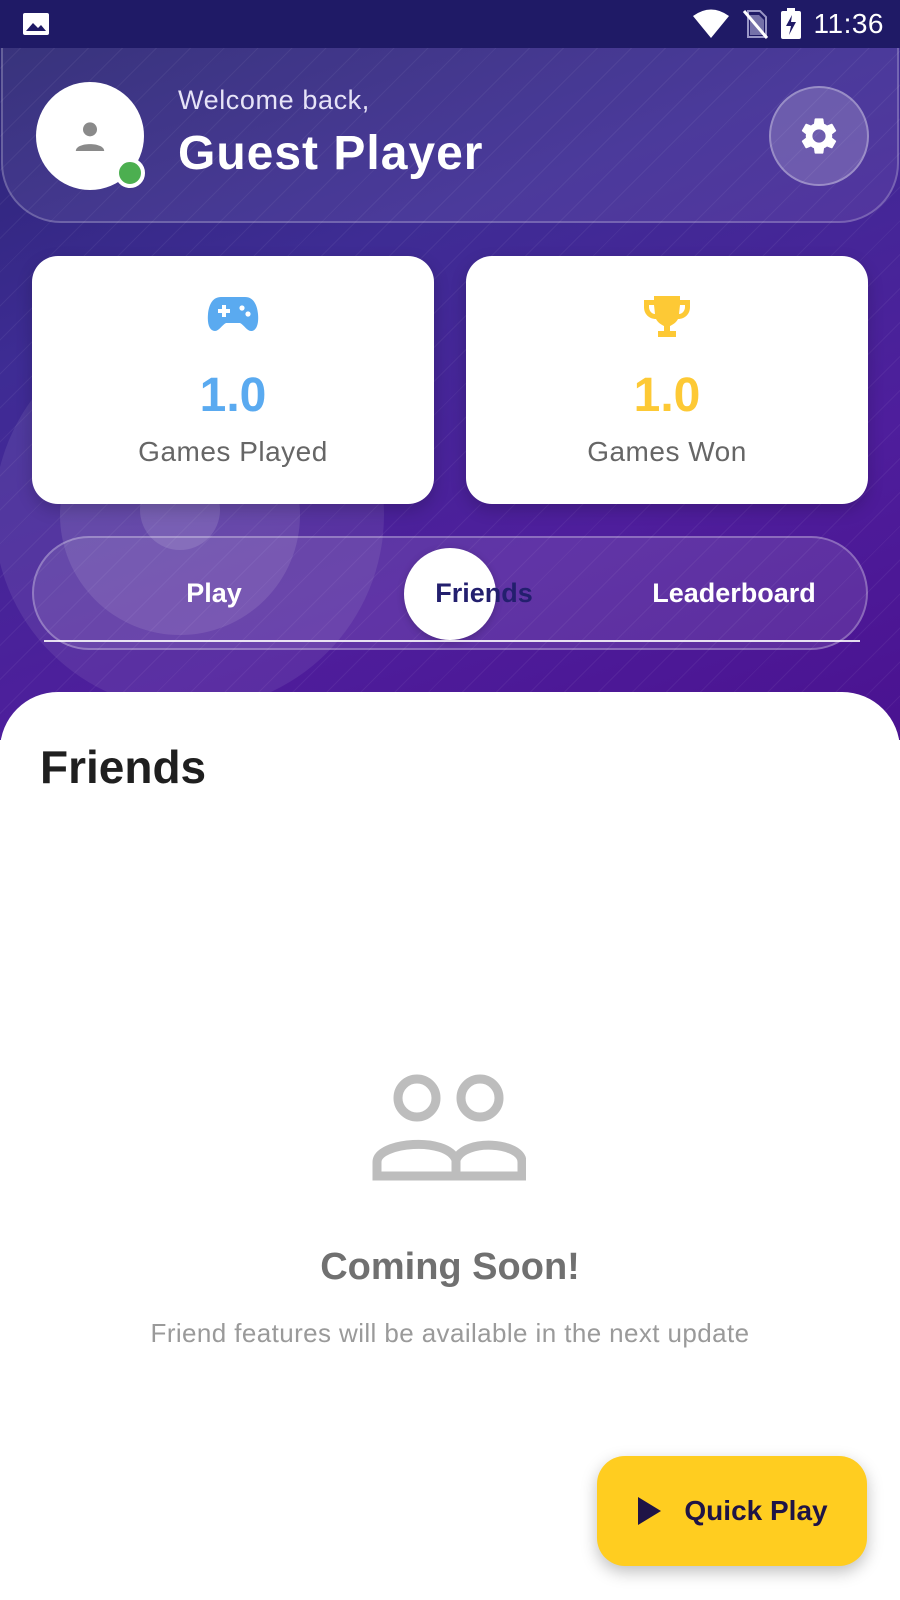 This screenshot has height=1600, width=900. What do you see at coordinates (650, 1511) in the screenshot?
I see `play-icon` at bounding box center [650, 1511].